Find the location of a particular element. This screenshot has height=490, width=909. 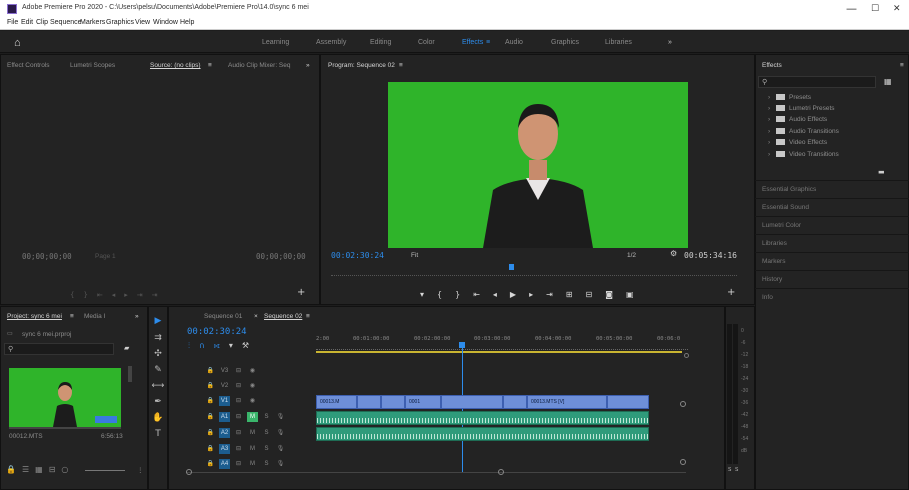

track-label-a4: A4 is located at coordinates (224, 464).